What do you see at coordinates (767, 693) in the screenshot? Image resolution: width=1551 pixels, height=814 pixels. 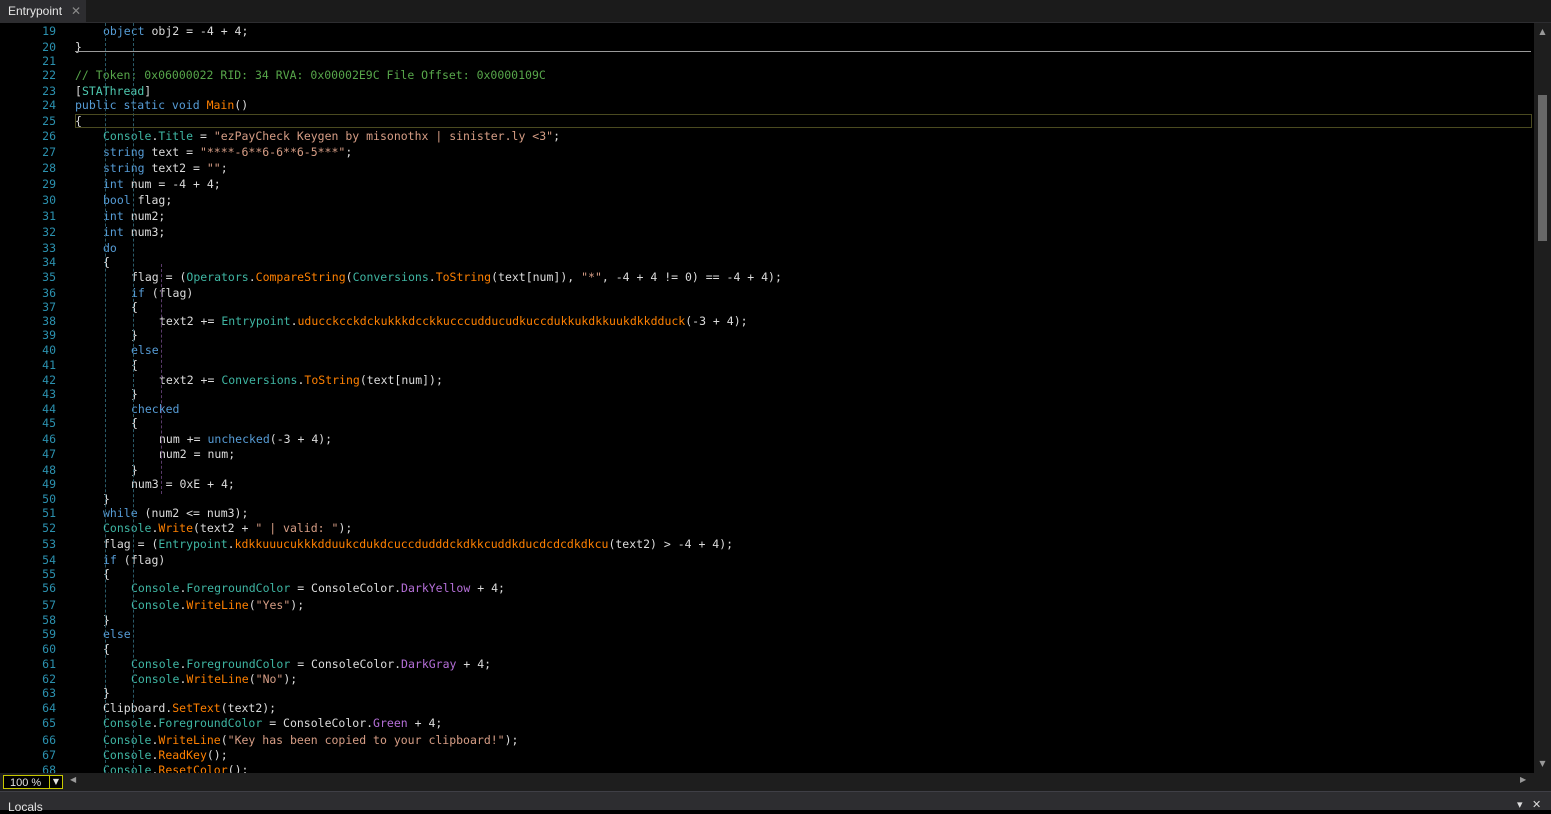 I see `code-line: 63}` at bounding box center [767, 693].